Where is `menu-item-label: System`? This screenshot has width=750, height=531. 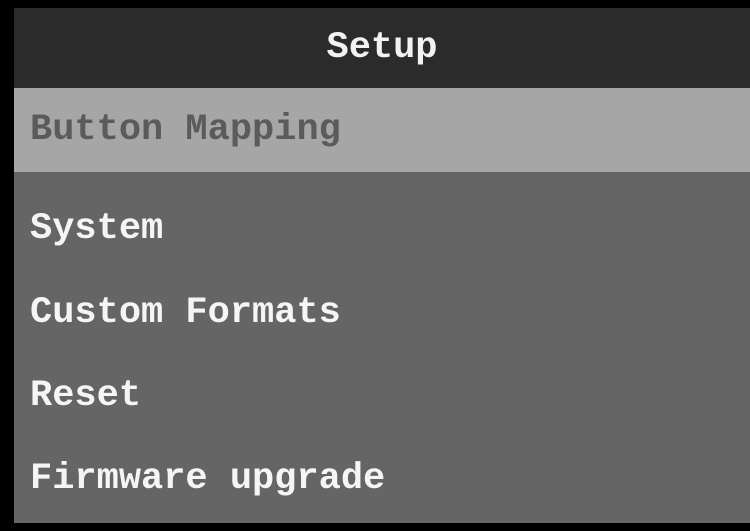 menu-item-label: System is located at coordinates (97, 229).